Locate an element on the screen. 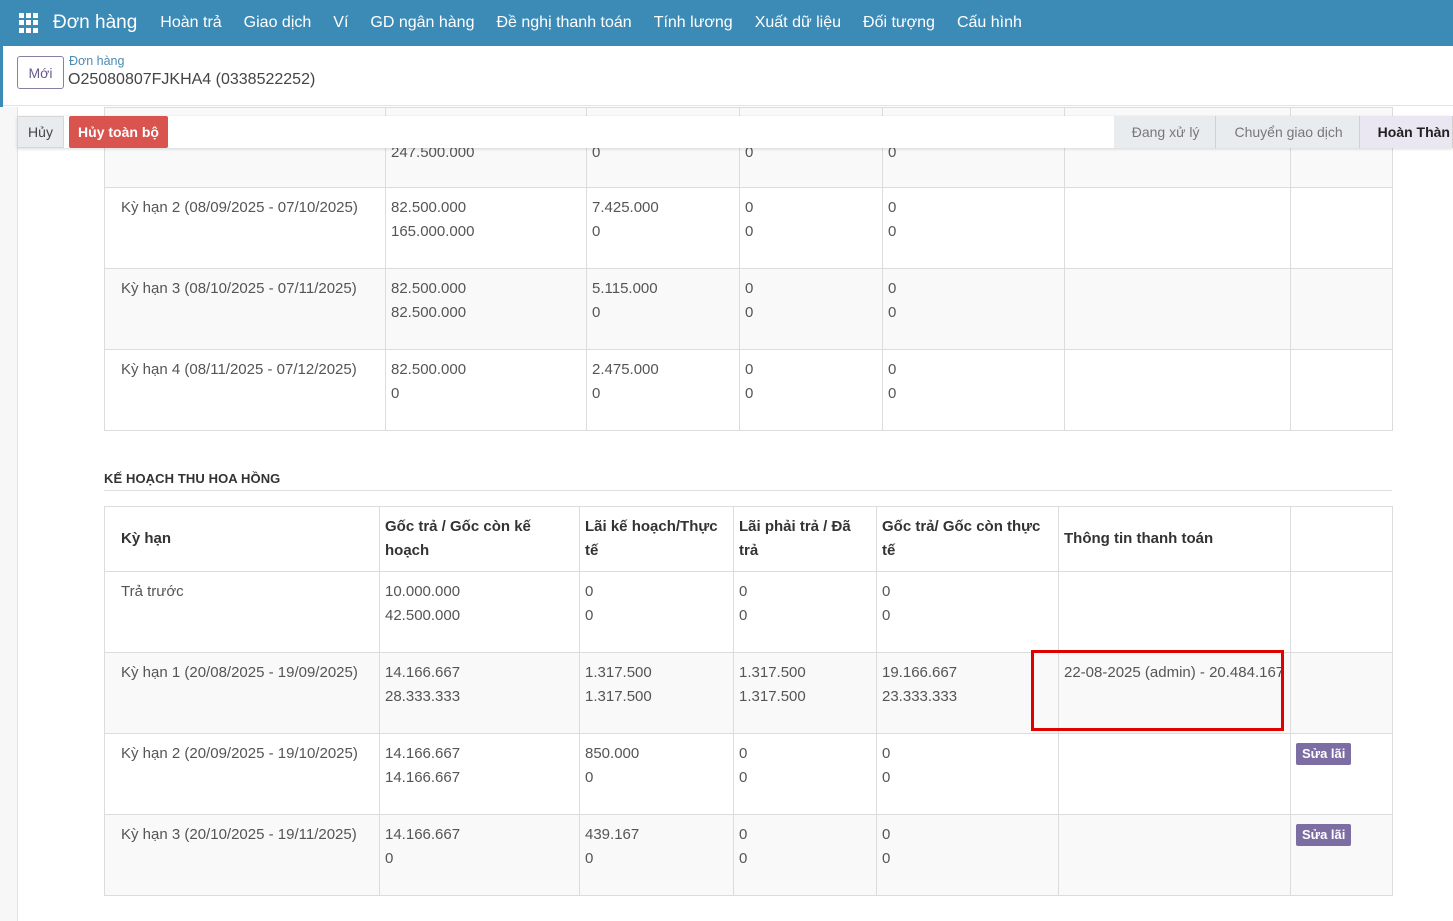  header-principal-plan: Gốc trả / Gốc còn kế hoạch is located at coordinates (479, 539).